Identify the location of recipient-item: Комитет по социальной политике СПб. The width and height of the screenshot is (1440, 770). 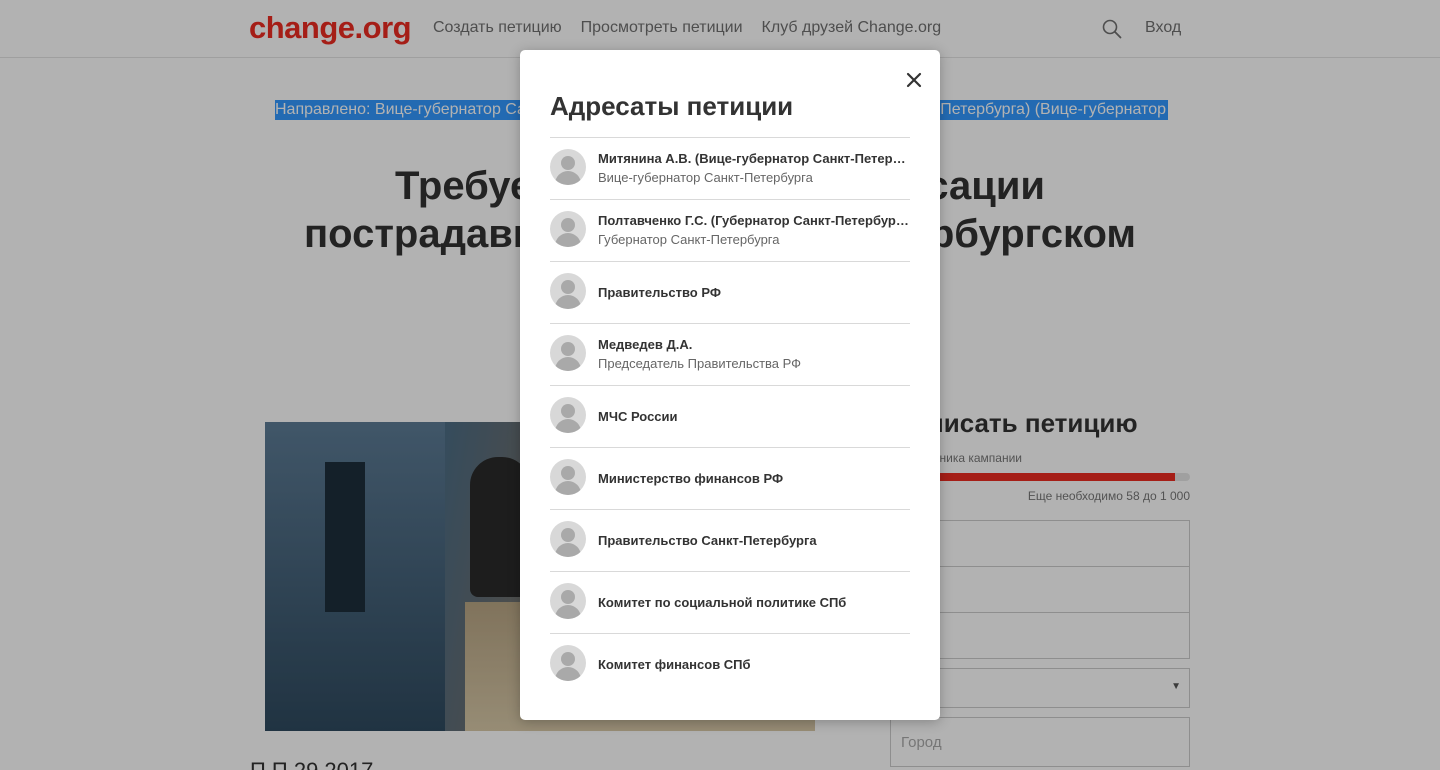
(730, 603).